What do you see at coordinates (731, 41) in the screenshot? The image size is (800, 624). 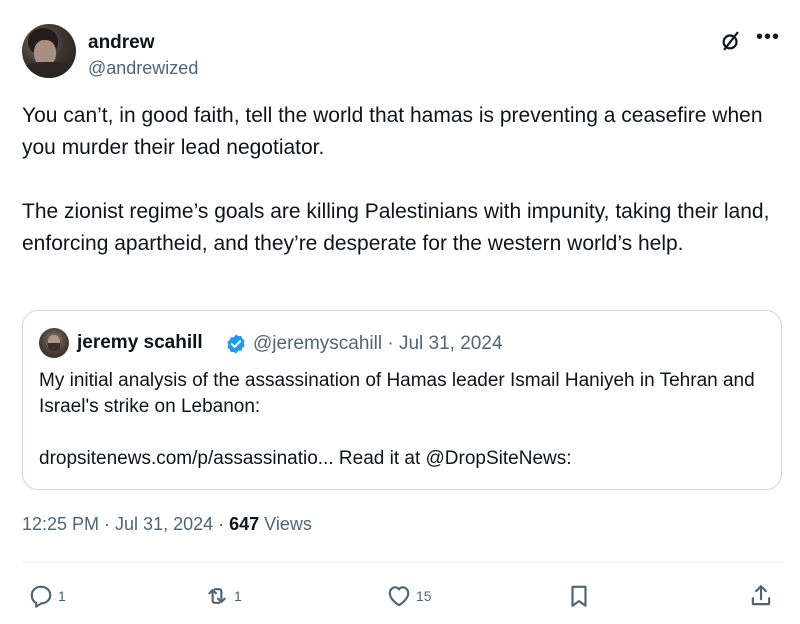 I see `grok-icon` at bounding box center [731, 41].